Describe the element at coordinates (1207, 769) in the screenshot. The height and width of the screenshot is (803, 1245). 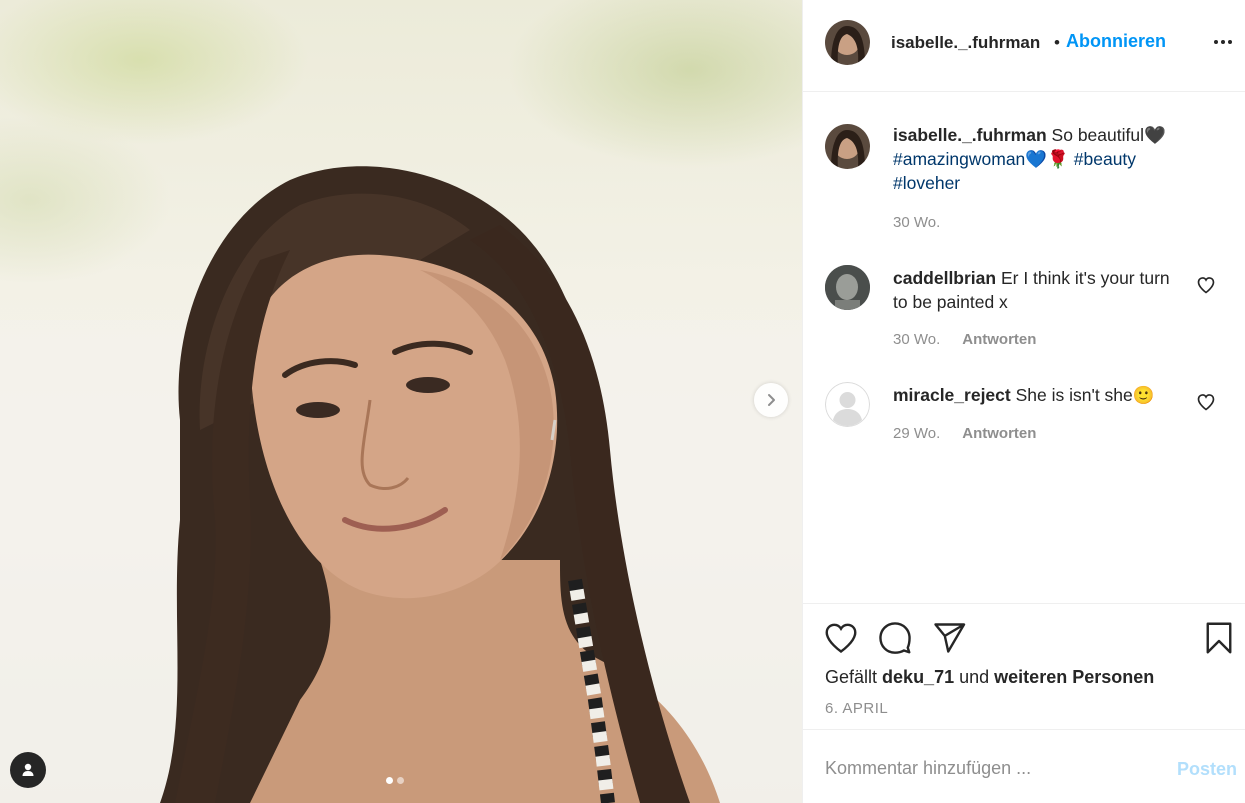
I see `post-comment-button: Posten` at that location.